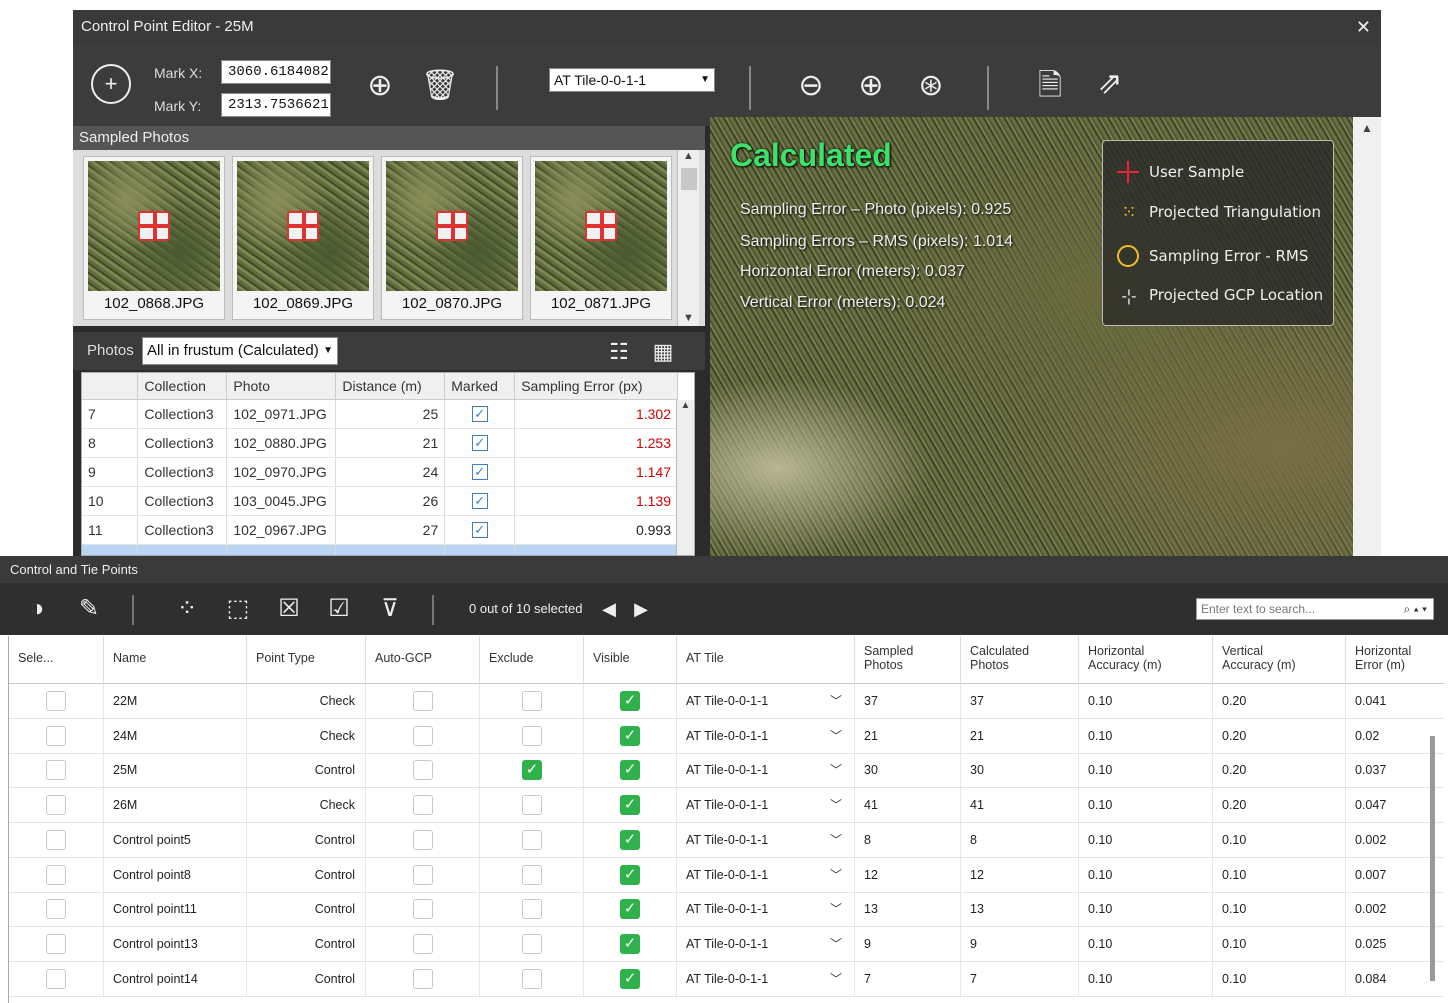  Describe the element at coordinates (1279, 660) in the screenshot. I see `col-vertical-accuracy: Vertical Accuracy (m)` at that location.